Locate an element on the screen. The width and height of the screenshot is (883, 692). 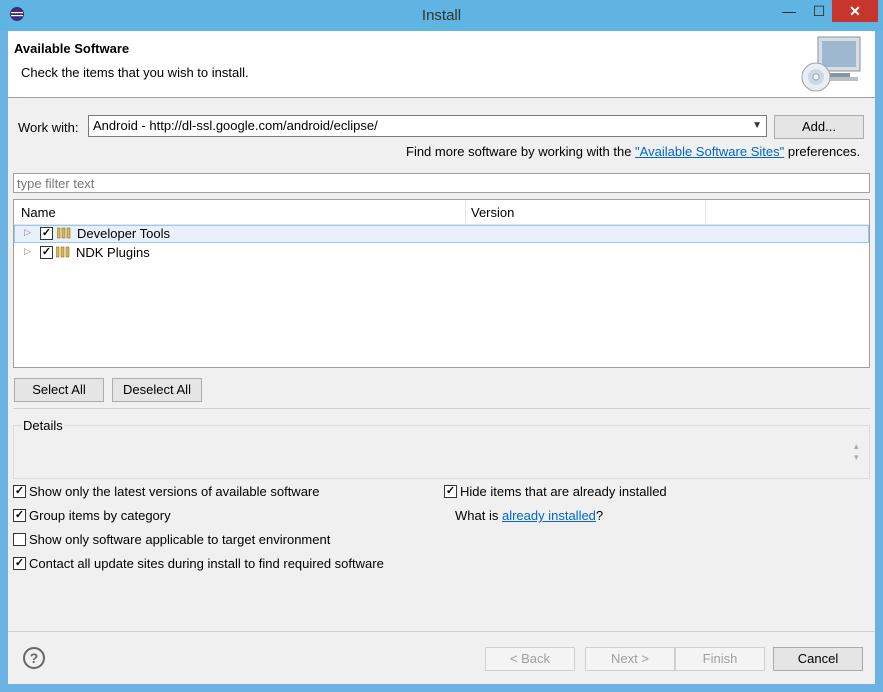
what-is-installed-text: What is already installed? is located at coordinates (529, 515).